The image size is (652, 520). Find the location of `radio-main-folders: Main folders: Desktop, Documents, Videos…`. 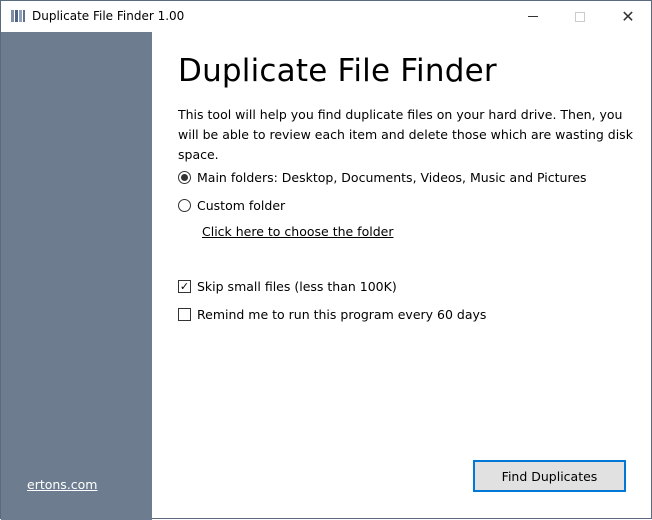

radio-main-folders: Main folders: Desktop, Documents, Videos… is located at coordinates (382, 177).